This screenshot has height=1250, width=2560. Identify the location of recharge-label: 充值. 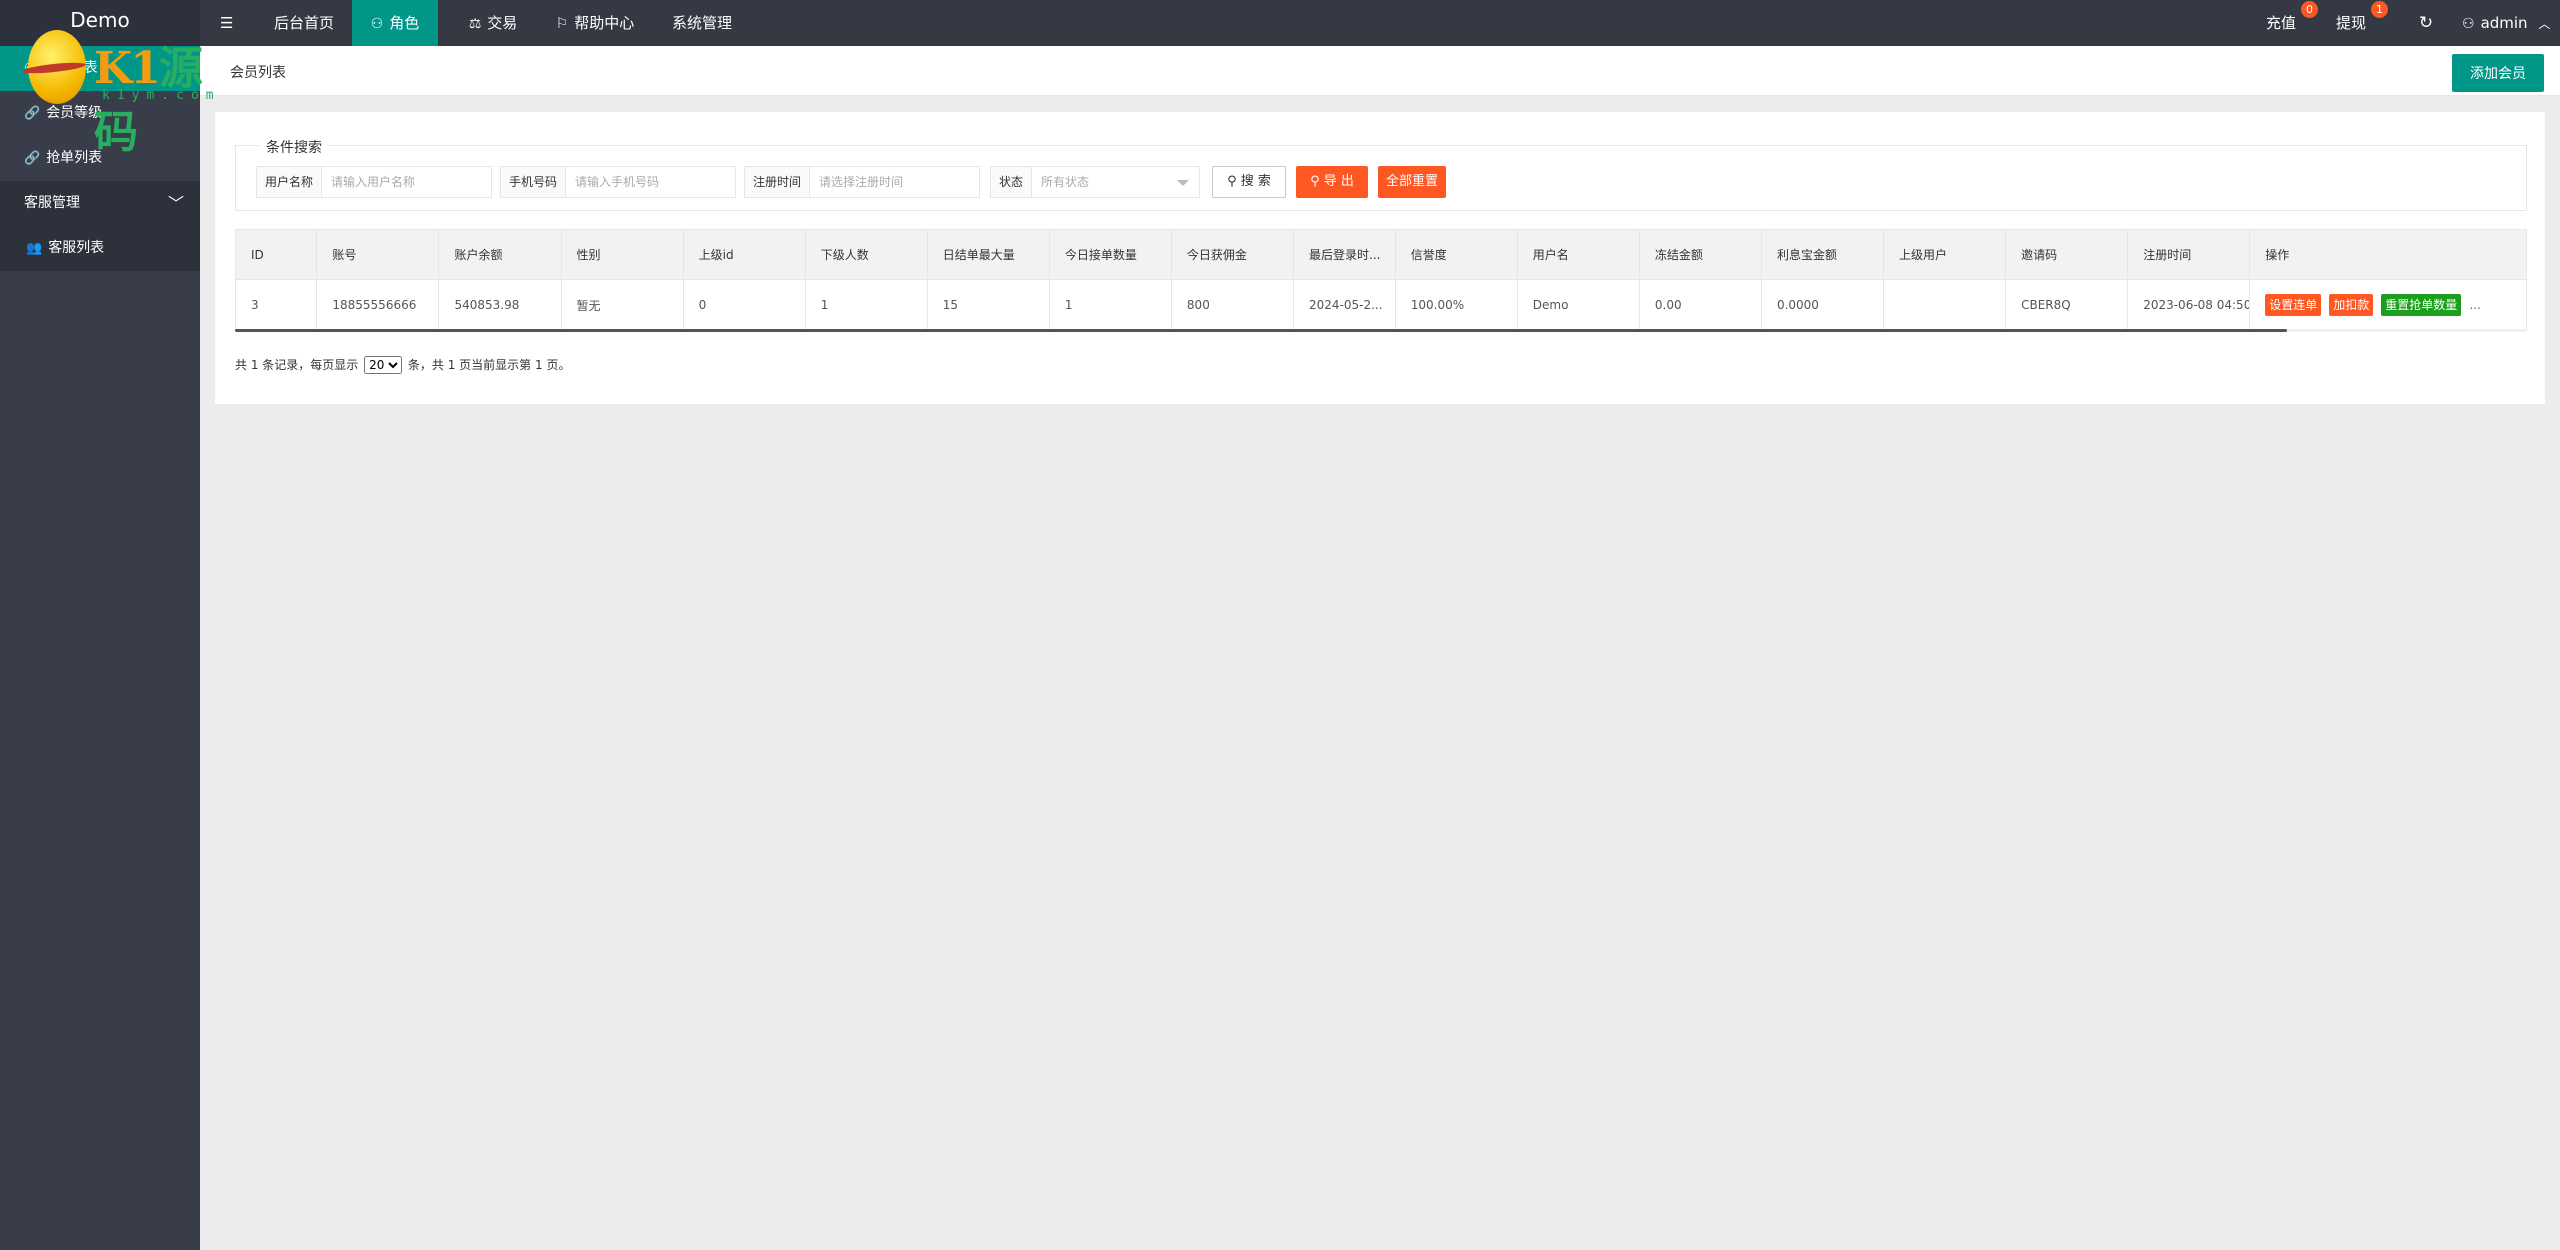
(2281, 23).